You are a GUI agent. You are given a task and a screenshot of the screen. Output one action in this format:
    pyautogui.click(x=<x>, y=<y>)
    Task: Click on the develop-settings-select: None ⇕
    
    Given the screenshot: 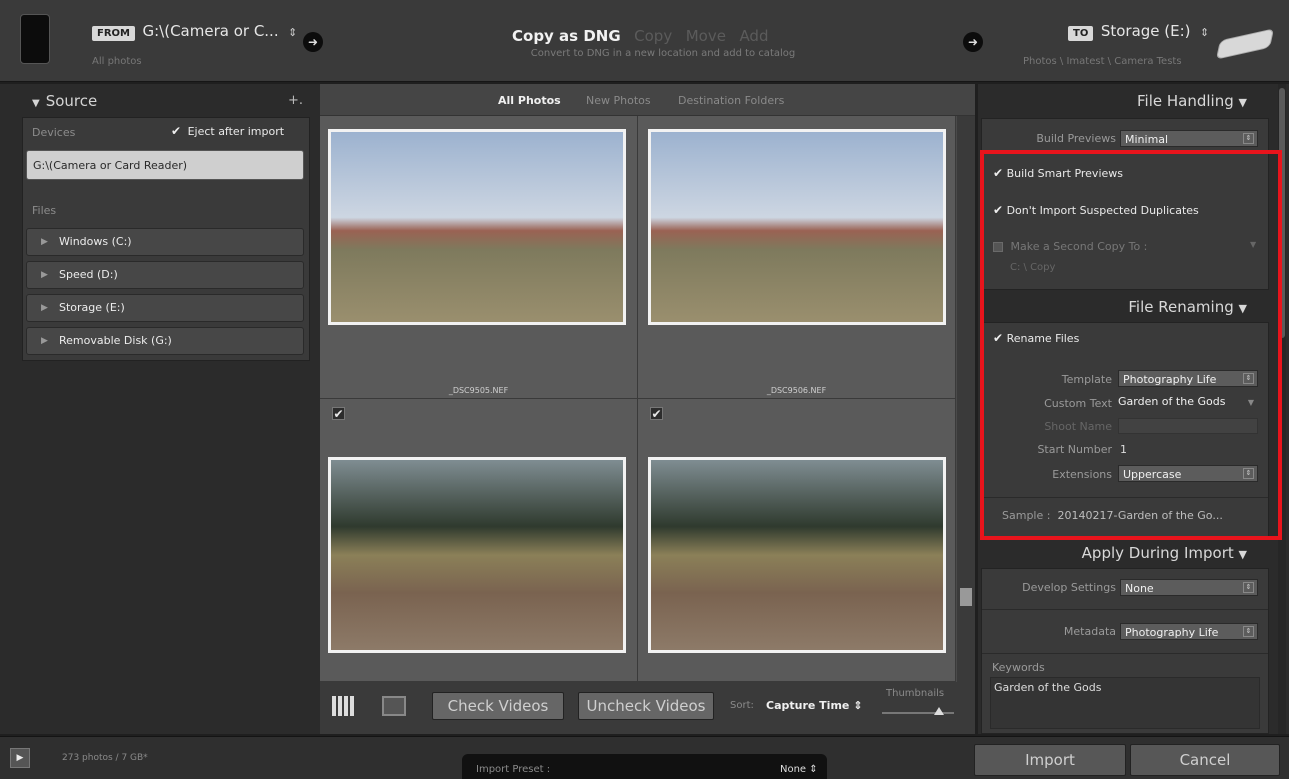 What is the action you would take?
    pyautogui.click(x=1189, y=587)
    